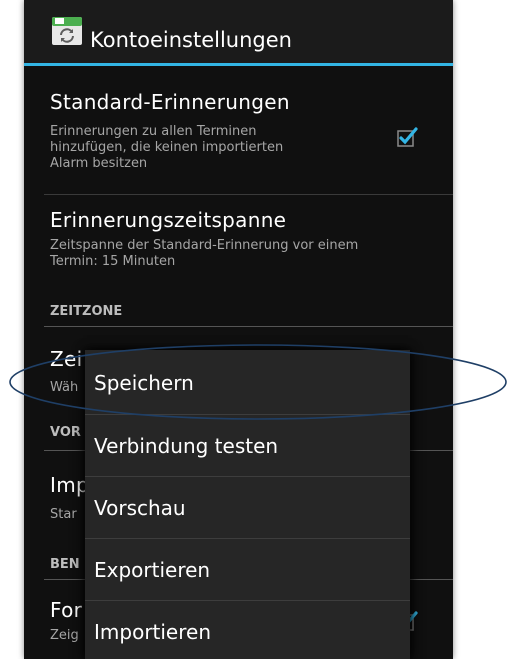 This screenshot has width=510, height=659. Describe the element at coordinates (247, 630) in the screenshot. I see `menu-item-import: Importieren` at that location.